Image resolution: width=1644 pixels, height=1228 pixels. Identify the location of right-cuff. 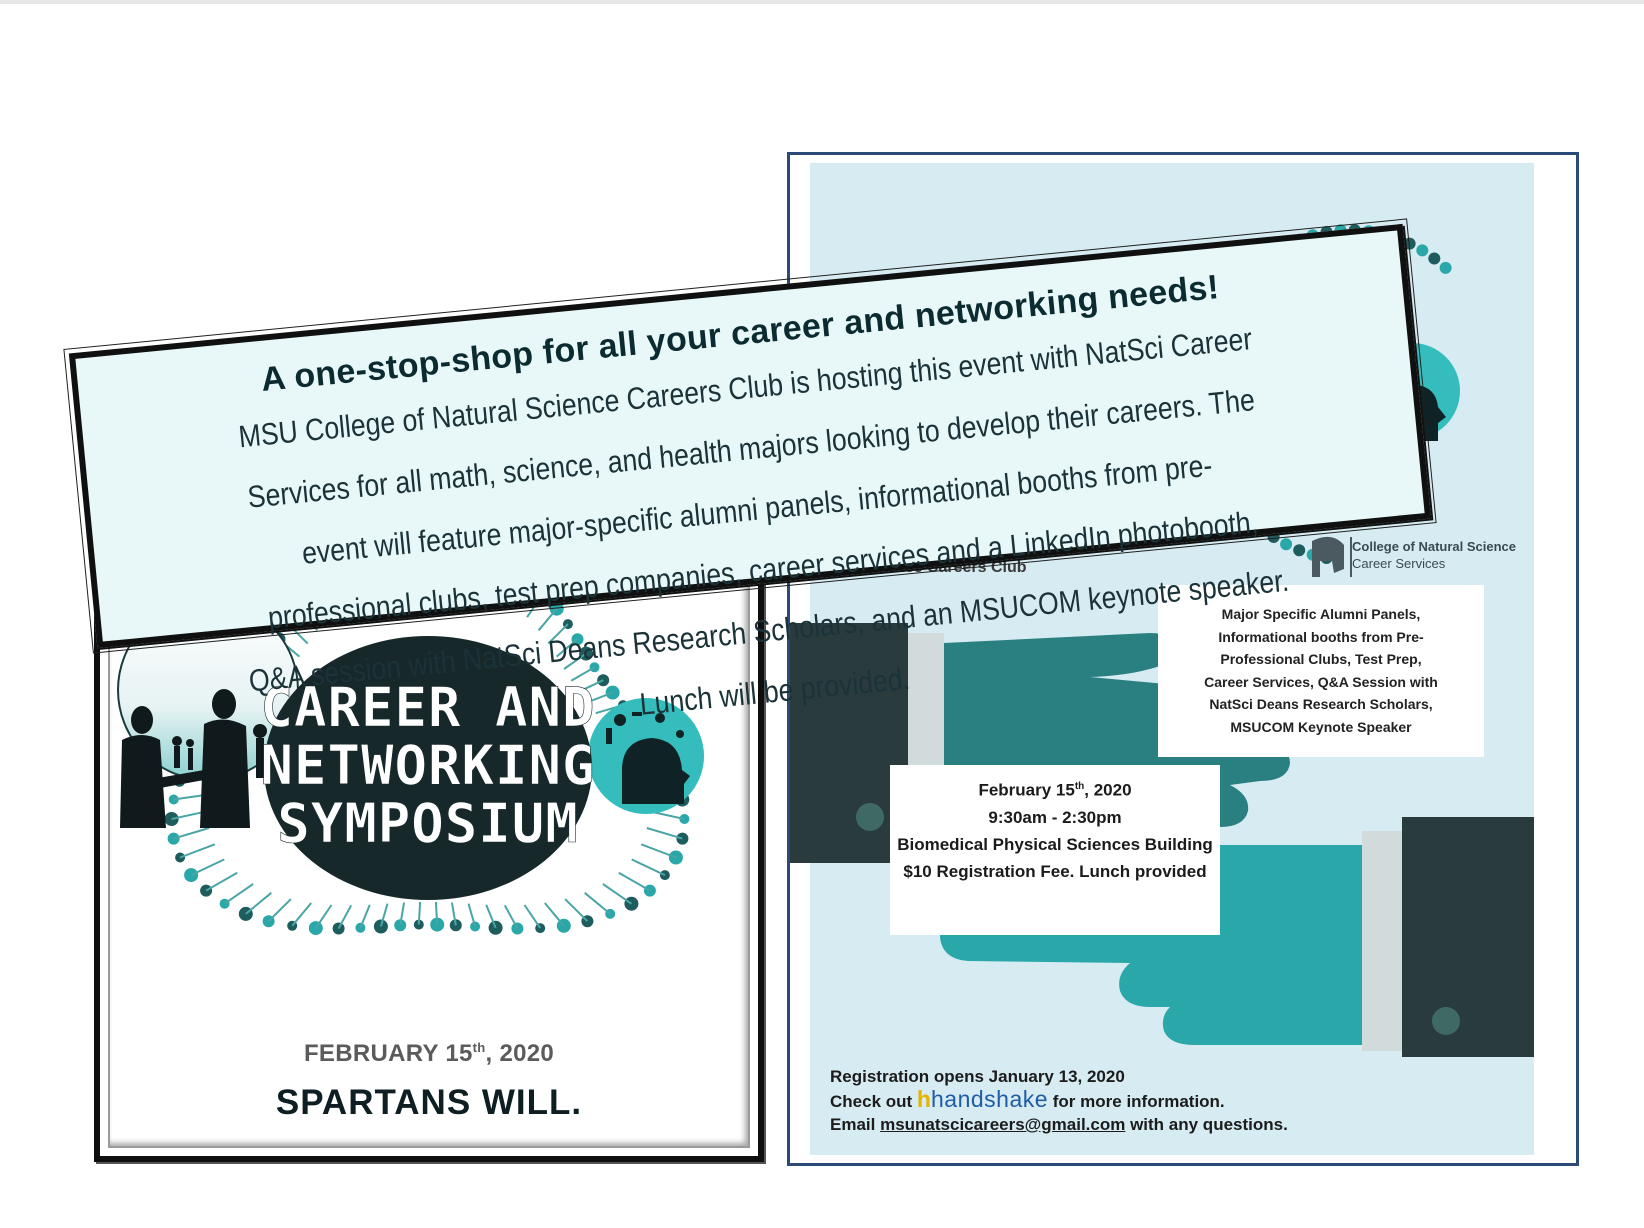
(1382, 941).